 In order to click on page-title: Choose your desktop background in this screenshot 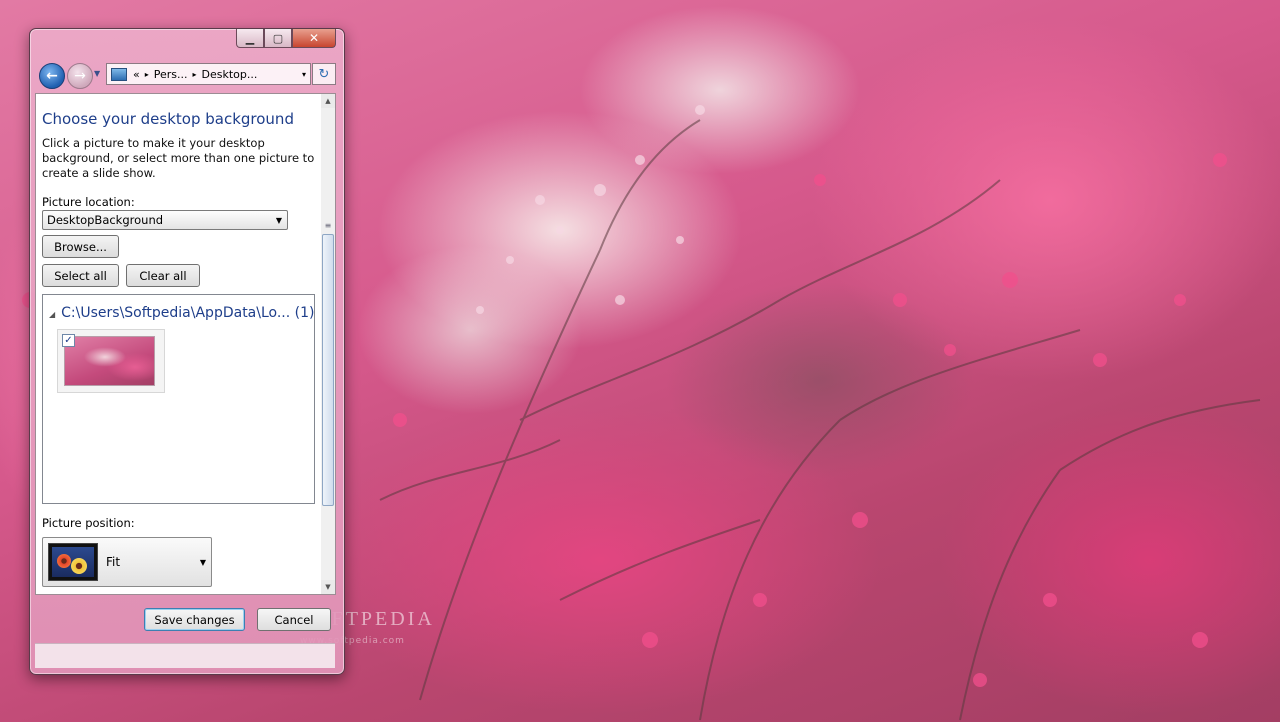, I will do `click(168, 119)`.